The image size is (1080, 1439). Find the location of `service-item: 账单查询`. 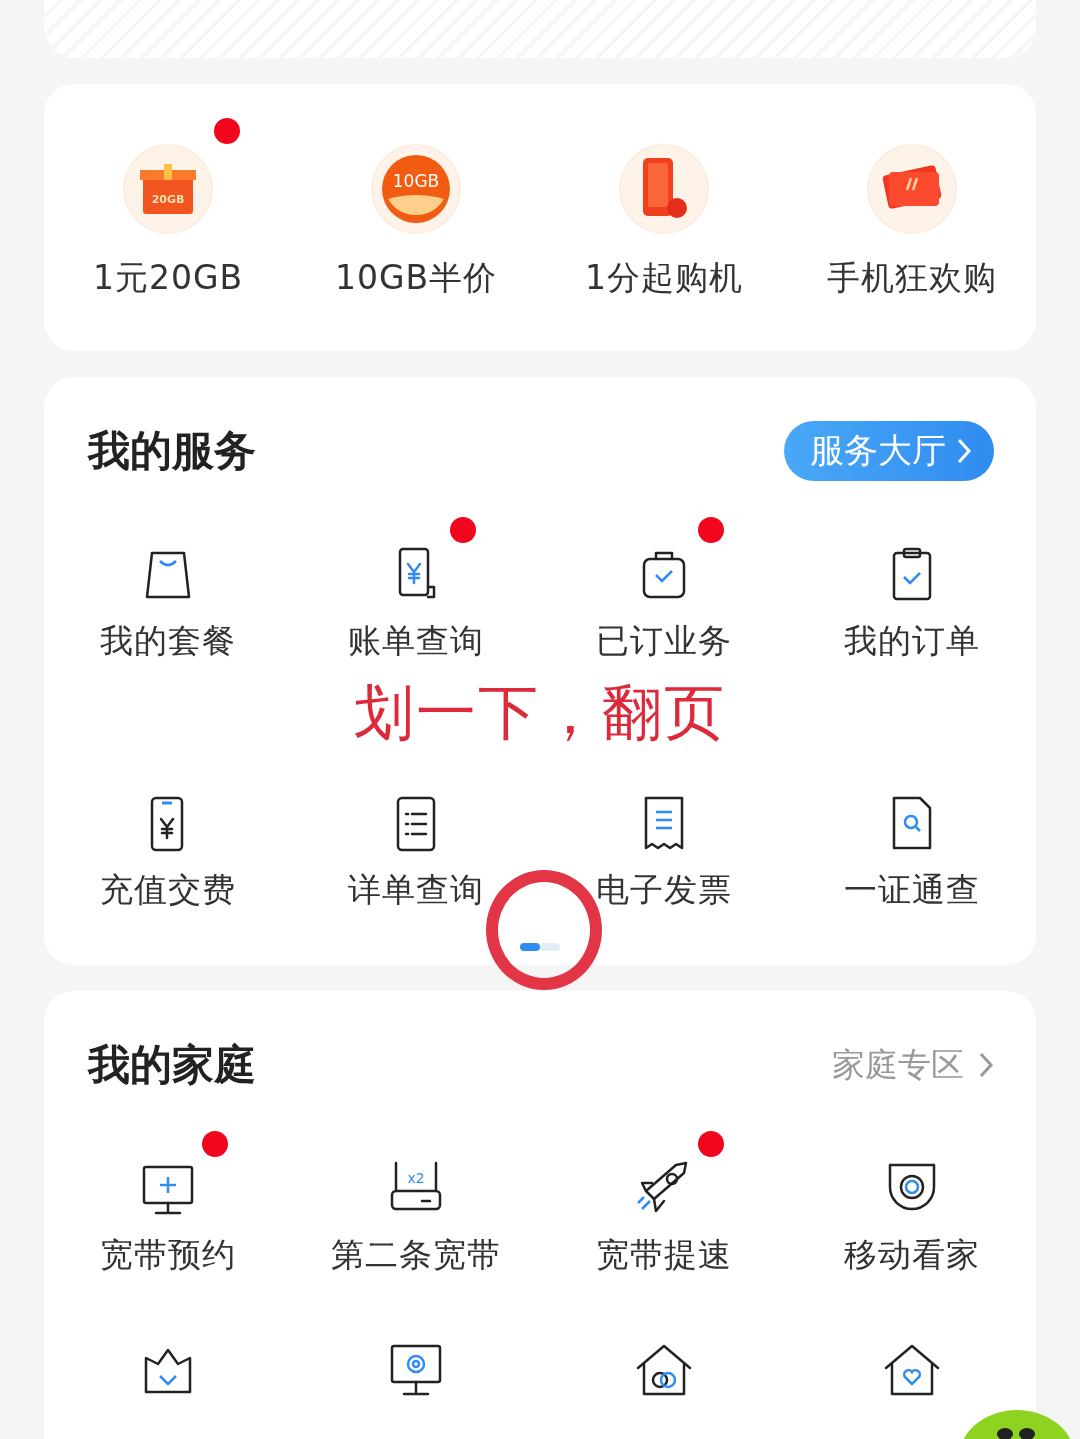

service-item: 账单查询 is located at coordinates (416, 588).